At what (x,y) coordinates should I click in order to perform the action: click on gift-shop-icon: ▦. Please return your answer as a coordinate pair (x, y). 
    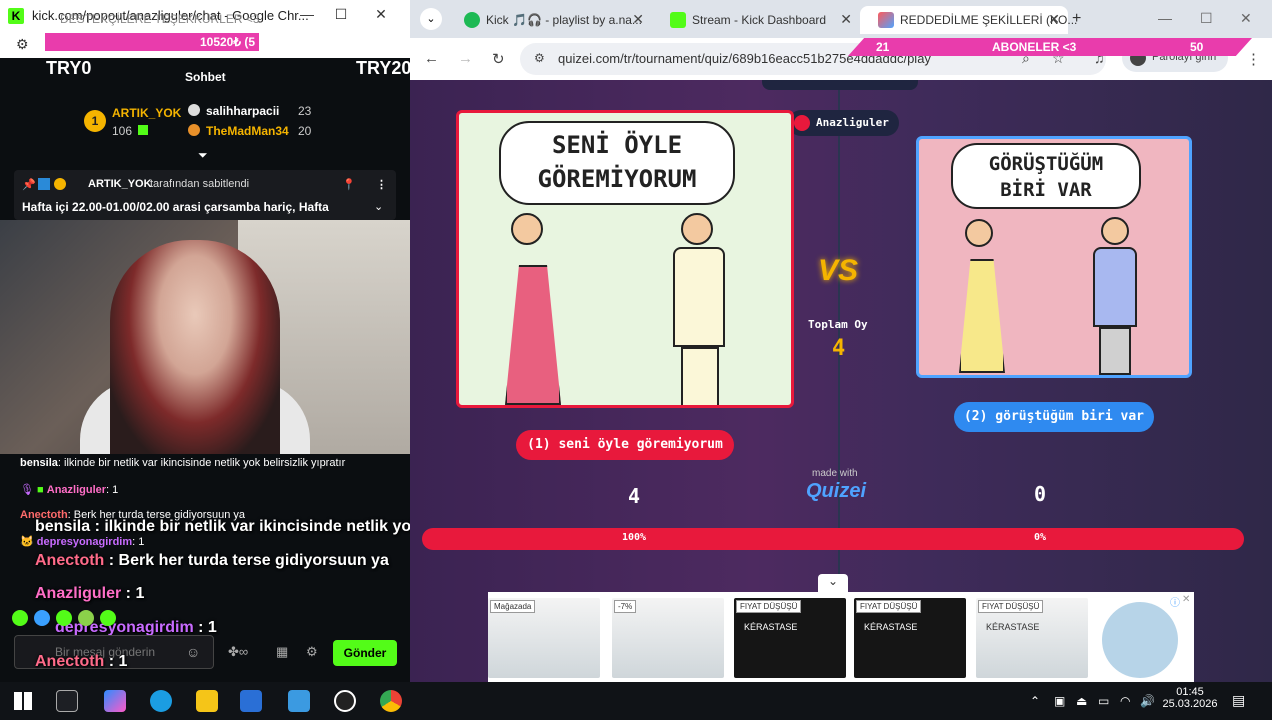
    Looking at the image, I should click on (282, 652).